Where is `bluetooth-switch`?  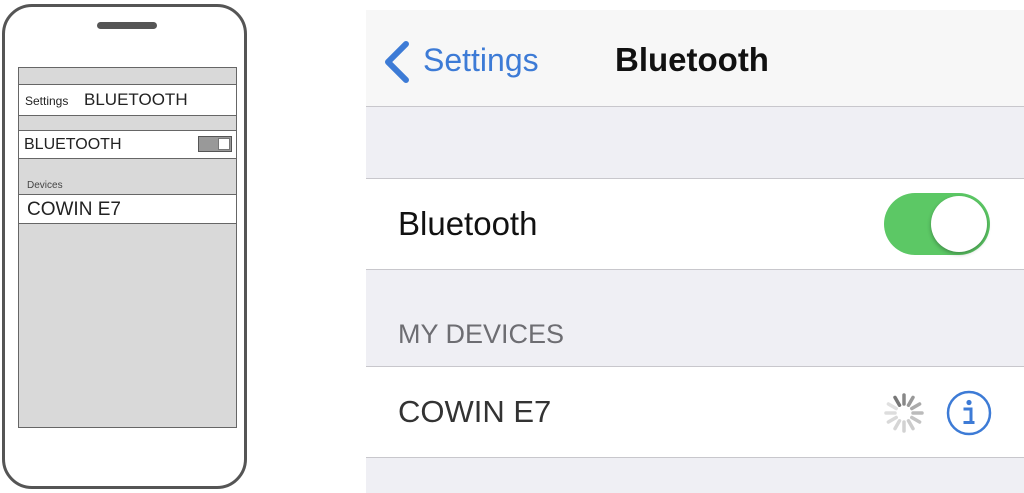
bluetooth-switch is located at coordinates (937, 224).